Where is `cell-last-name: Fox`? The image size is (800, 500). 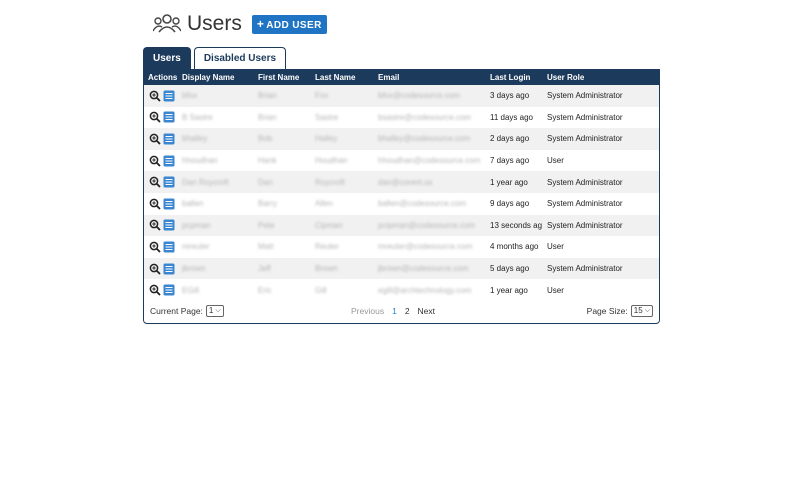
cell-last-name: Fox is located at coordinates (322, 96).